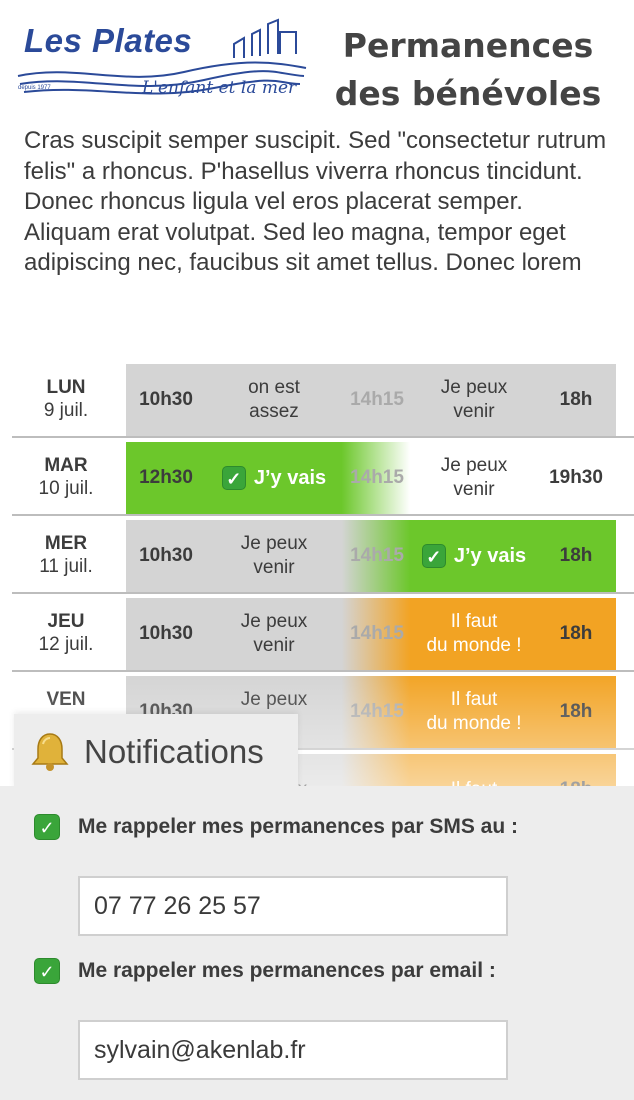 This screenshot has height=1100, width=634. What do you see at coordinates (66, 543) in the screenshot?
I see `day-name: MER` at bounding box center [66, 543].